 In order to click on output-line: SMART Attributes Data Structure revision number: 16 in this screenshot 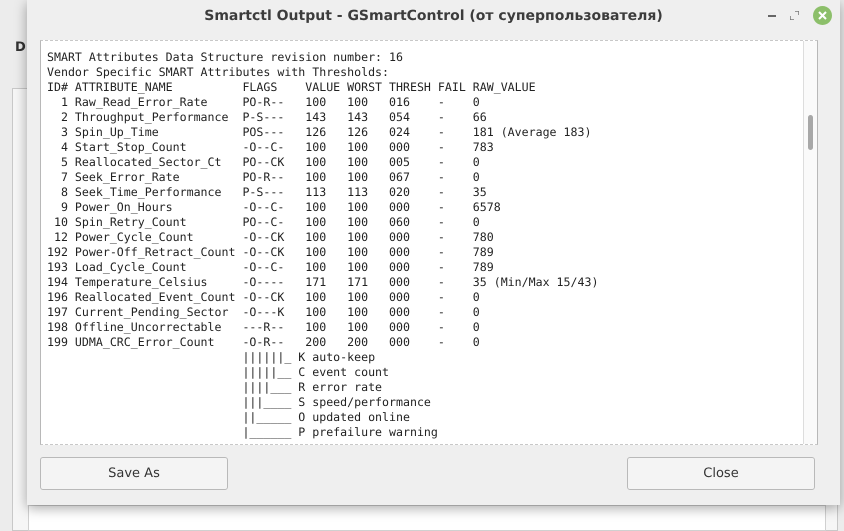, I will do `click(225, 57)`.